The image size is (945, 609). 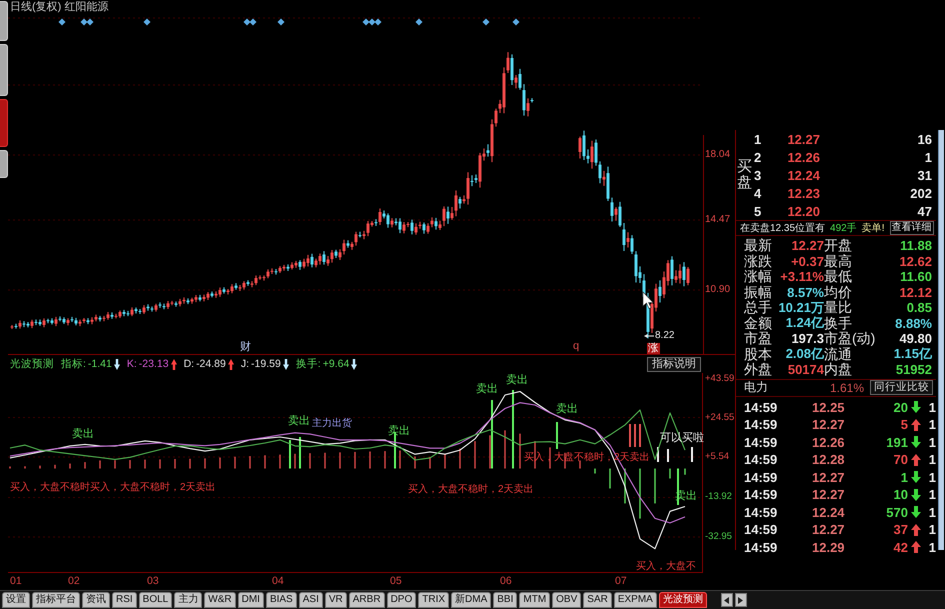 I want to click on quote-value: 1.15亿, so click(x=912, y=354).